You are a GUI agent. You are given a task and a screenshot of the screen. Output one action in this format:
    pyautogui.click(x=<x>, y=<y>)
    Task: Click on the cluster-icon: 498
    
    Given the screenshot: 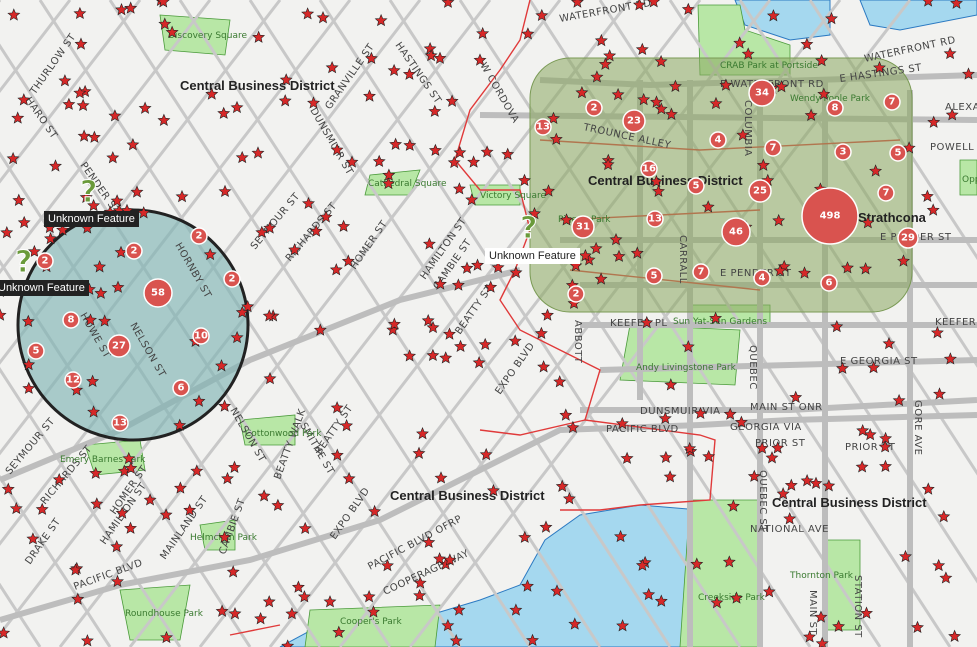 What is the action you would take?
    pyautogui.click(x=830, y=216)
    